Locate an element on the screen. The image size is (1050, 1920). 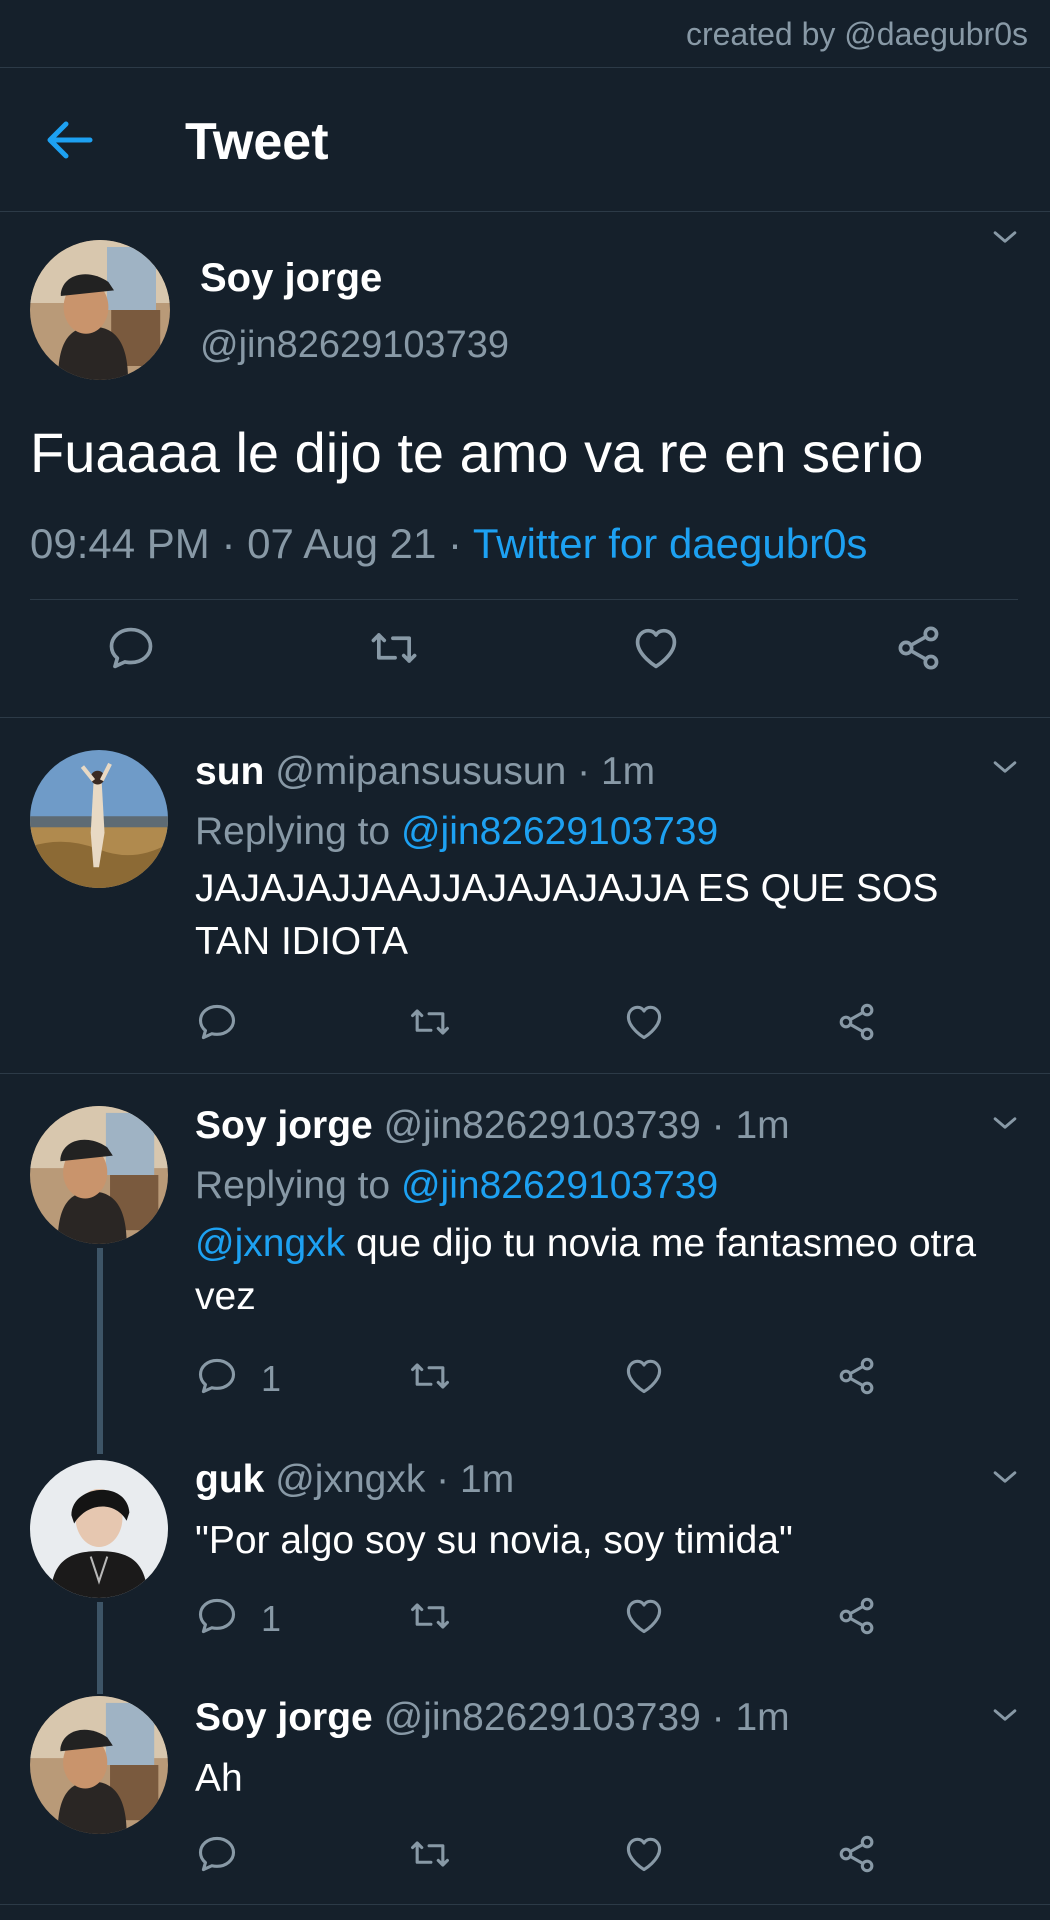
reply-tweet: Soy jorge @jin82629103739 · 1m Ah is located at coordinates (525, 1785).